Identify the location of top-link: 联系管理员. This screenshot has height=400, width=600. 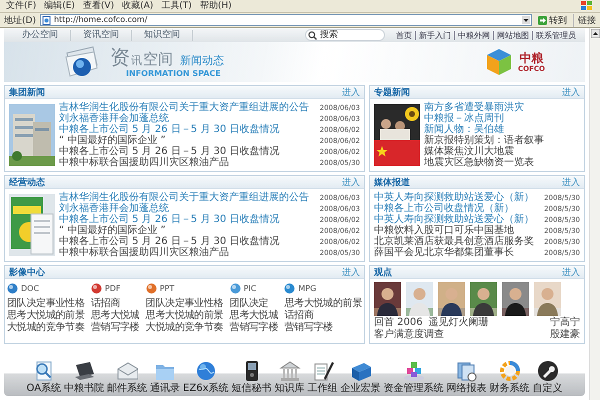
(555, 35).